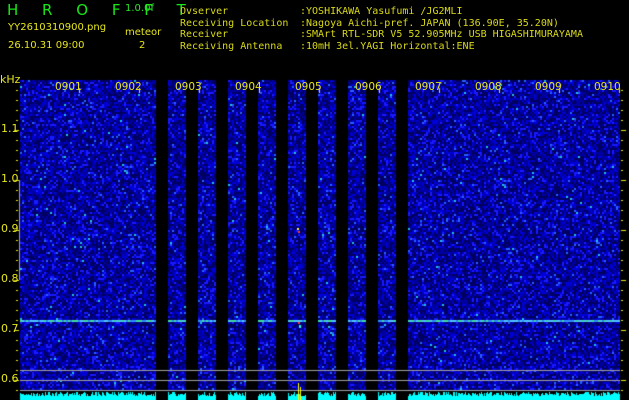 This screenshot has height=400, width=629. Describe the element at coordinates (143, 32) in the screenshot. I see `meteor-label: meteor` at that location.